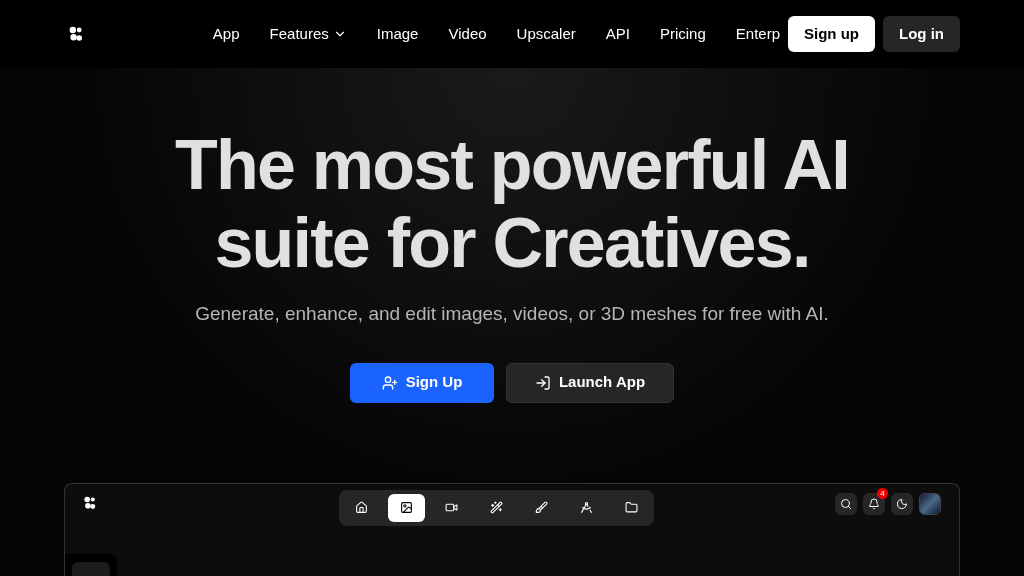 The height and width of the screenshot is (576, 1024). I want to click on theme-button, so click(902, 503).